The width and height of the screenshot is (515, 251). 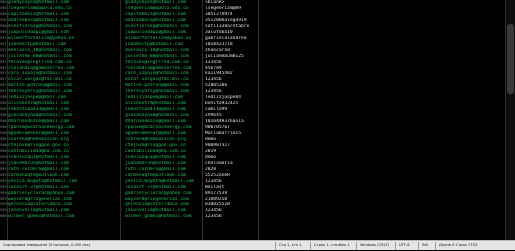 I want to click on password-cell: 123456, so click(x=230, y=217).